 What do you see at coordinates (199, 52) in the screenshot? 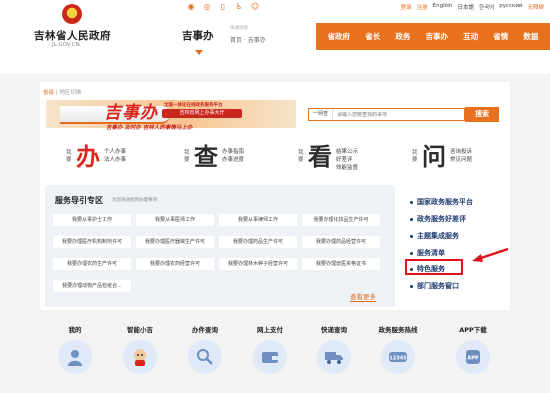
I see `section-indicator-icon` at bounding box center [199, 52].